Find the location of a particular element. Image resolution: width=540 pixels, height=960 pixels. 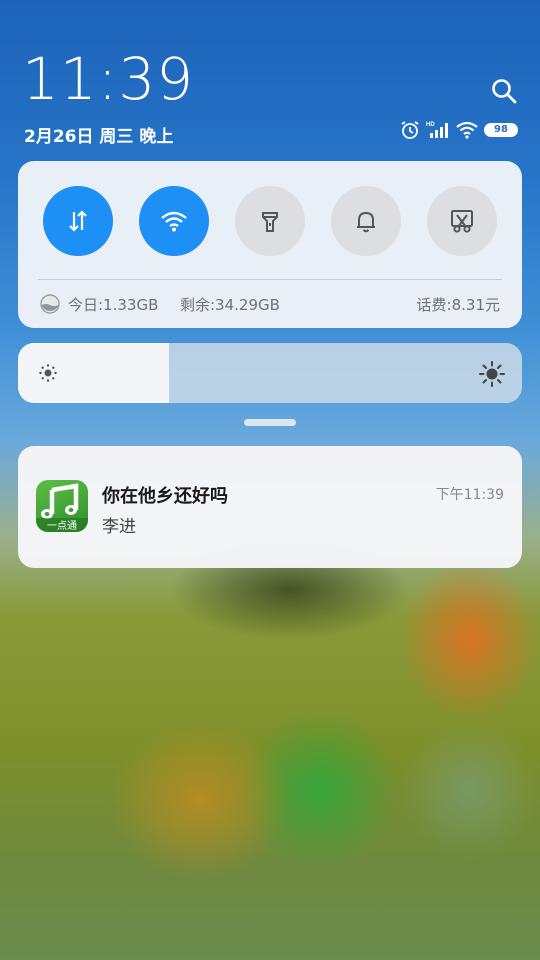

status-bar-icons: HD 98 is located at coordinates (459, 130).